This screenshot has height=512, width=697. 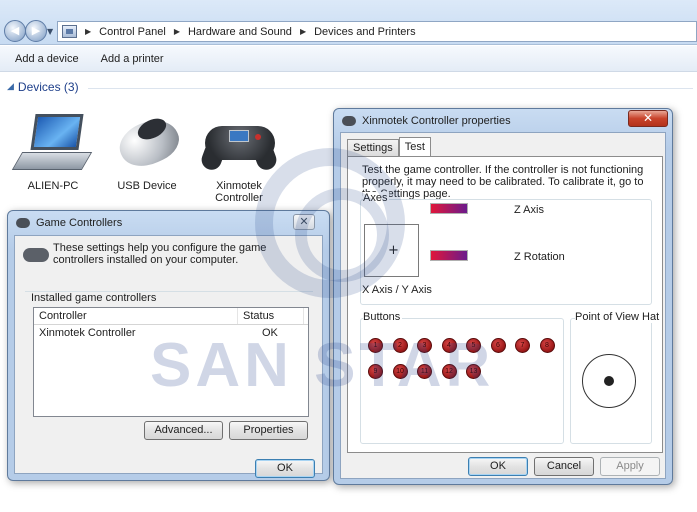 I want to click on joystick-button-indicator: 3, so click(x=424, y=345).